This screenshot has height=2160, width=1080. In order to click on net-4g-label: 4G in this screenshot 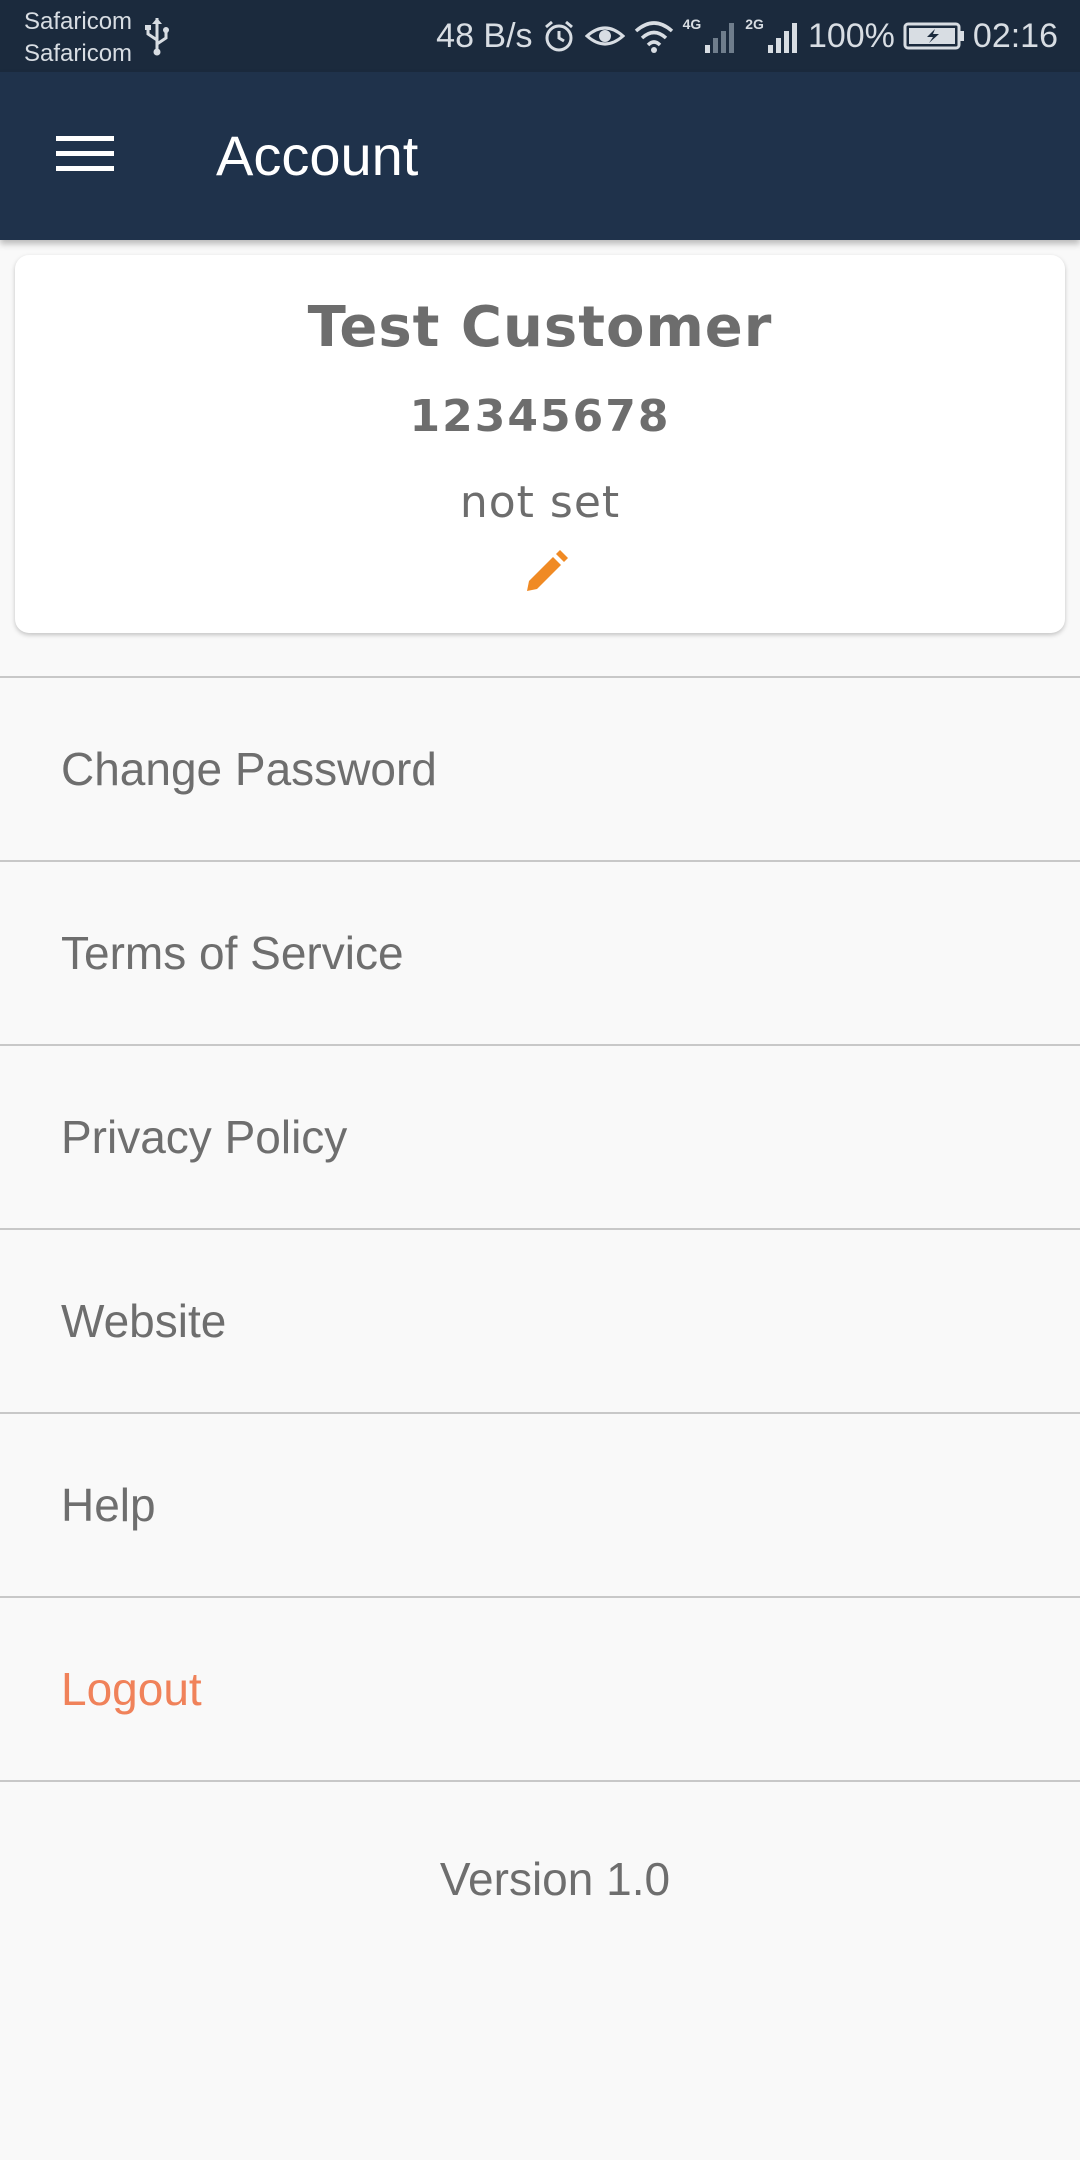, I will do `click(692, 24)`.